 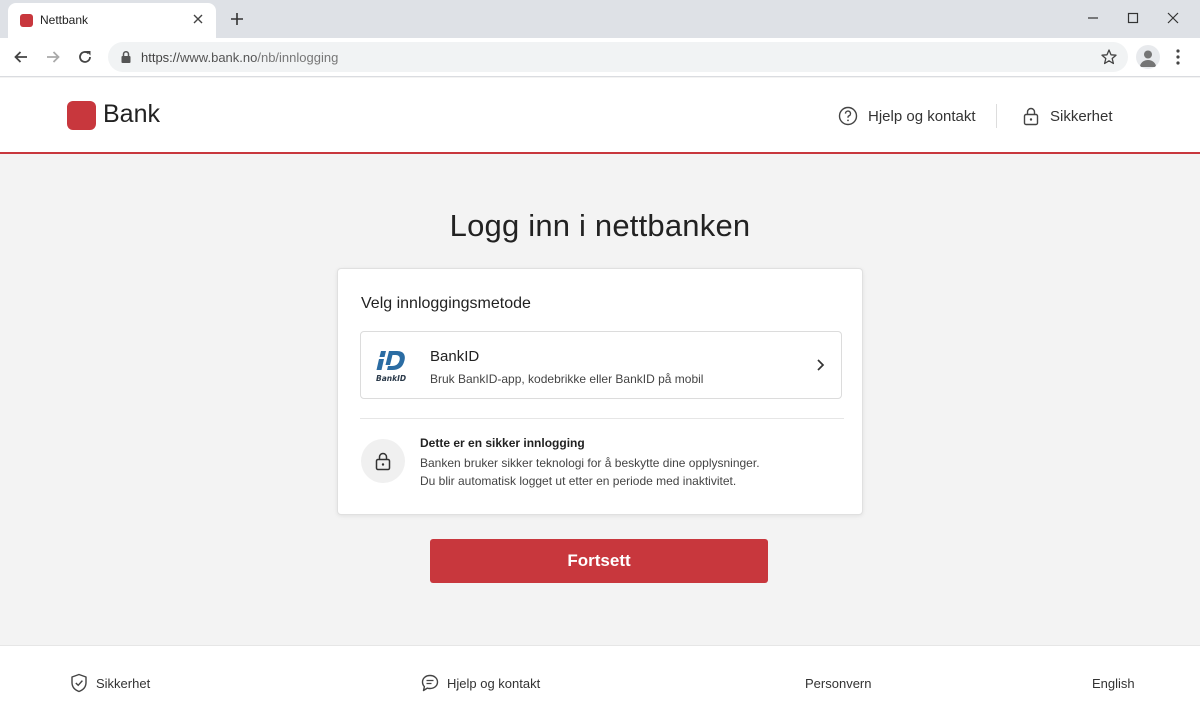 What do you see at coordinates (599, 561) in the screenshot?
I see `continue-button: Fortsett` at bounding box center [599, 561].